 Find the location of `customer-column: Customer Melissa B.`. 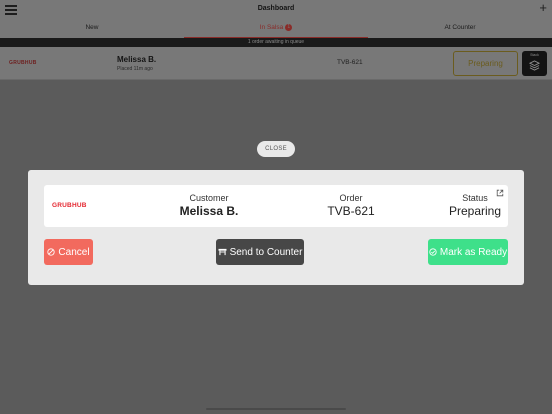

customer-column: Customer Melissa B. is located at coordinates (209, 205).